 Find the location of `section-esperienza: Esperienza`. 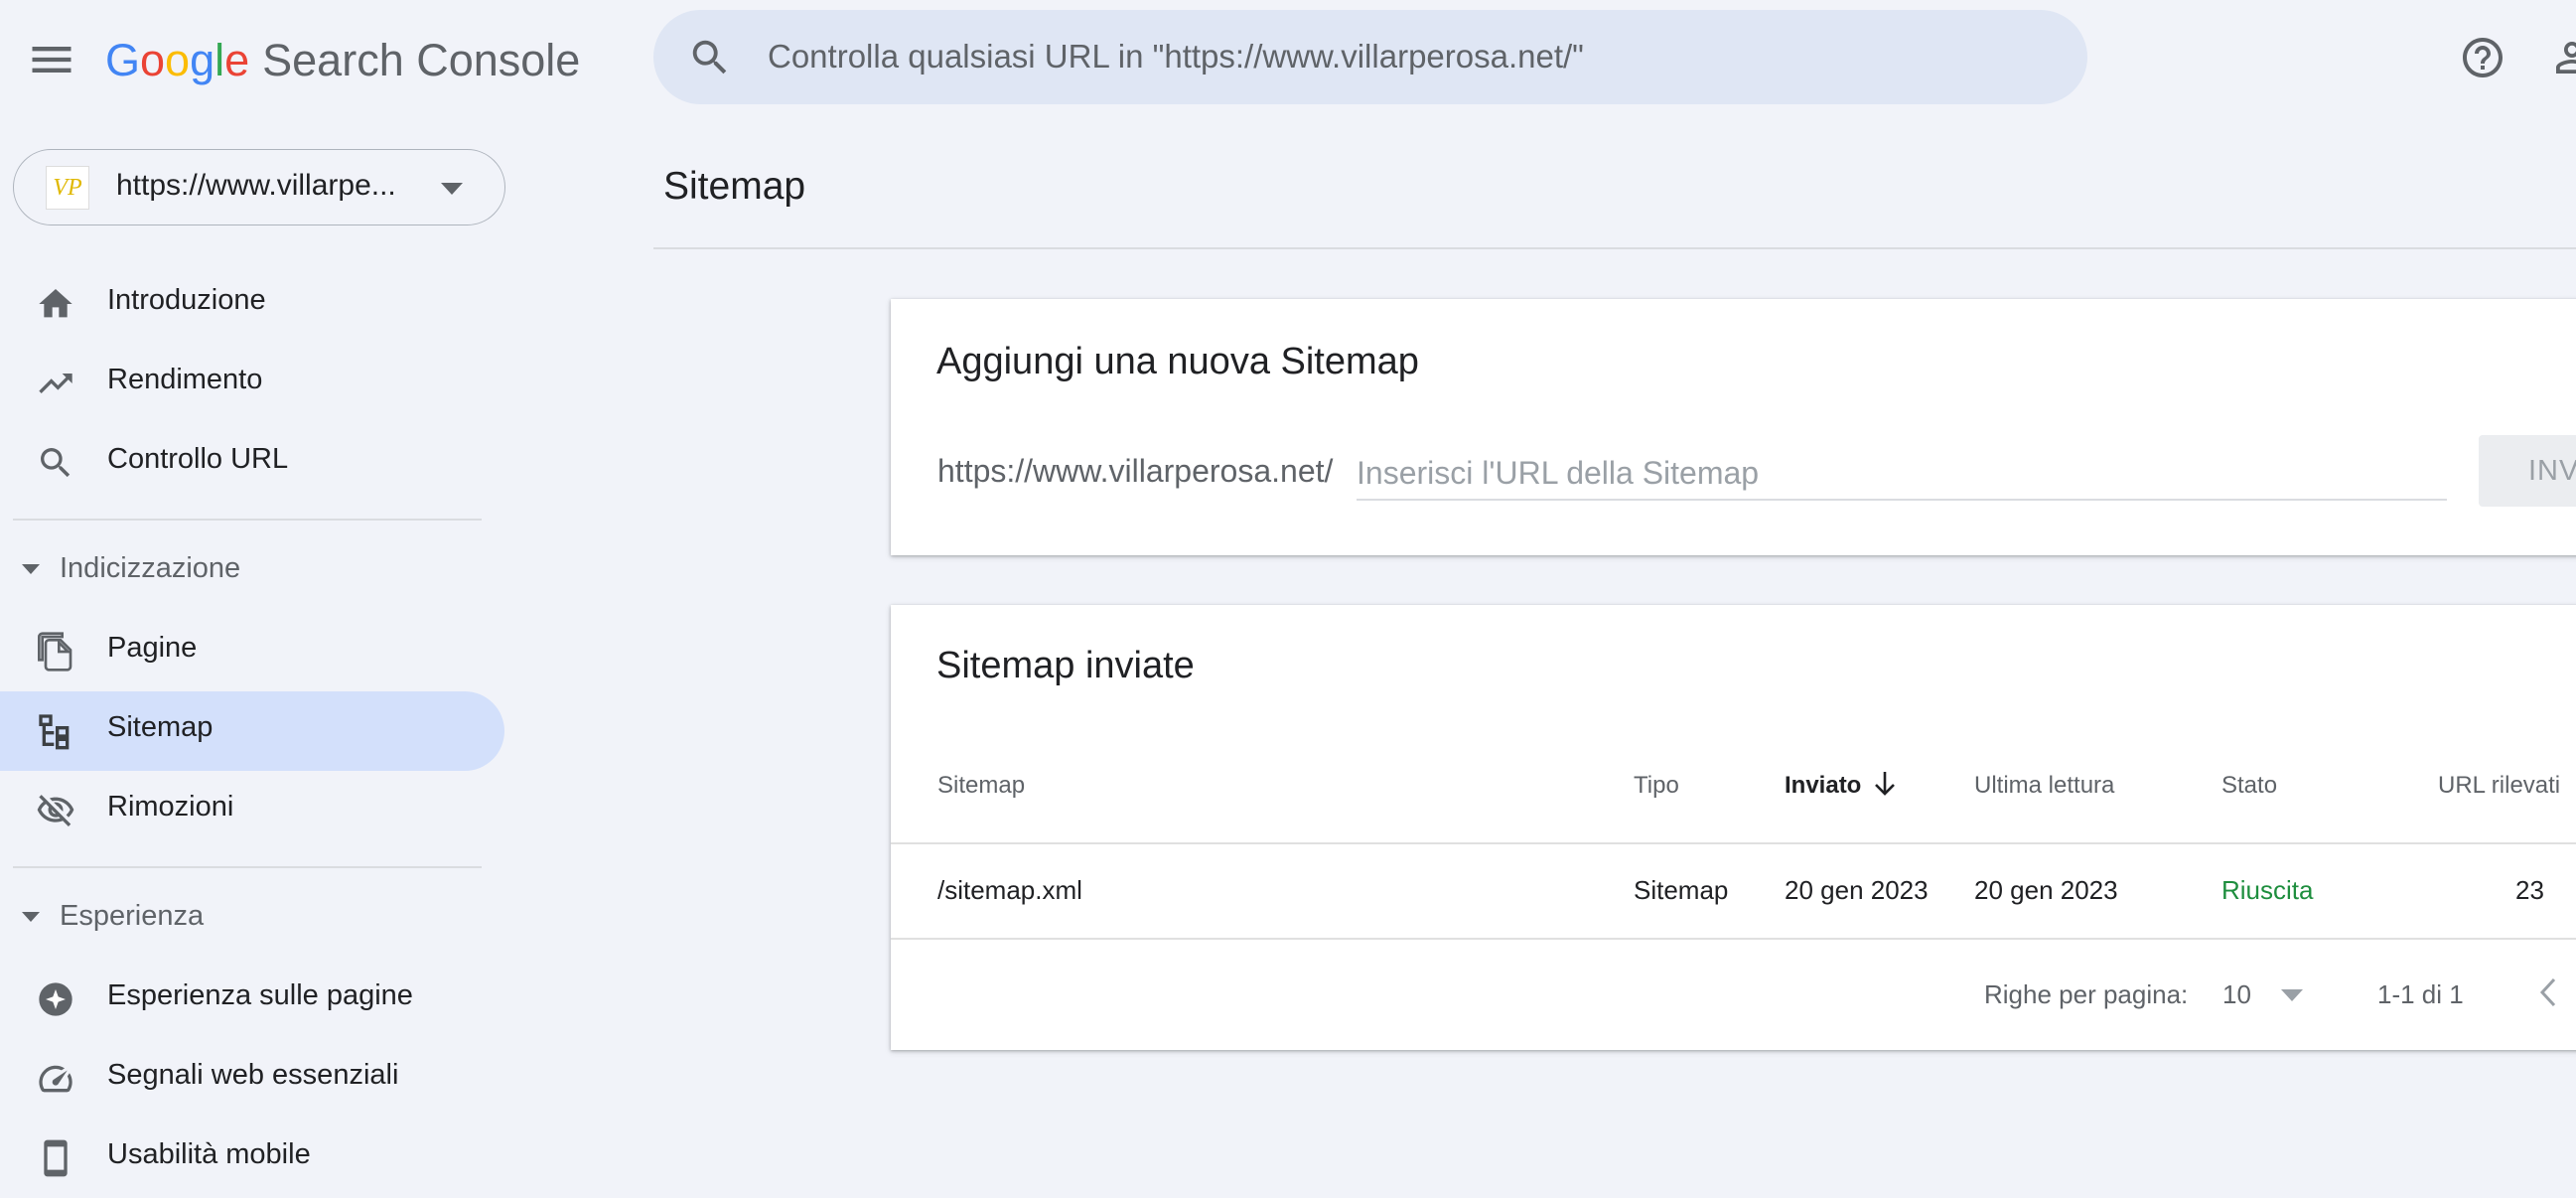

section-esperienza: Esperienza is located at coordinates (198, 920).